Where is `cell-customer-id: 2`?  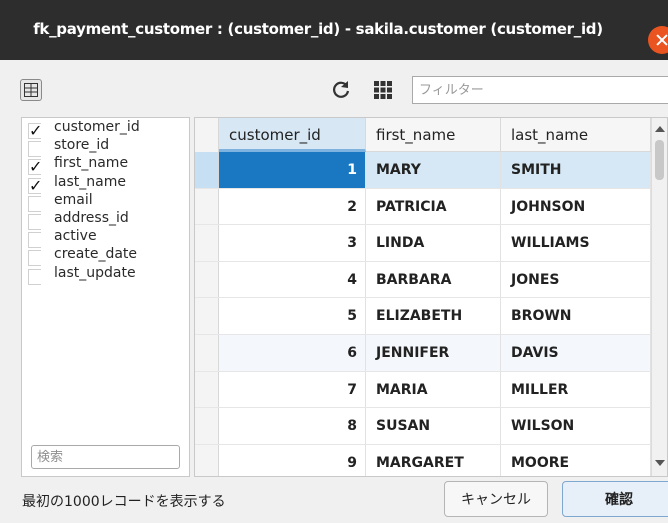
cell-customer-id: 2 is located at coordinates (292, 206).